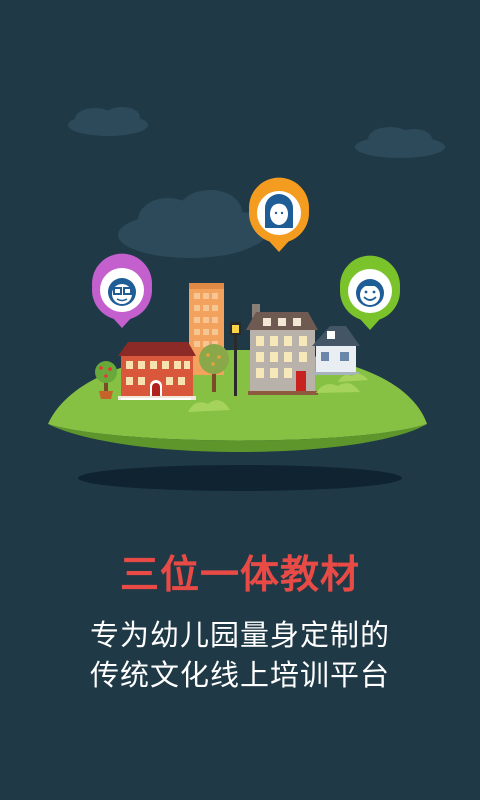 This screenshot has width=480, height=800. What do you see at coordinates (239, 635) in the screenshot?
I see `subtitle-line-1: 专为幼儿园量身定制的` at bounding box center [239, 635].